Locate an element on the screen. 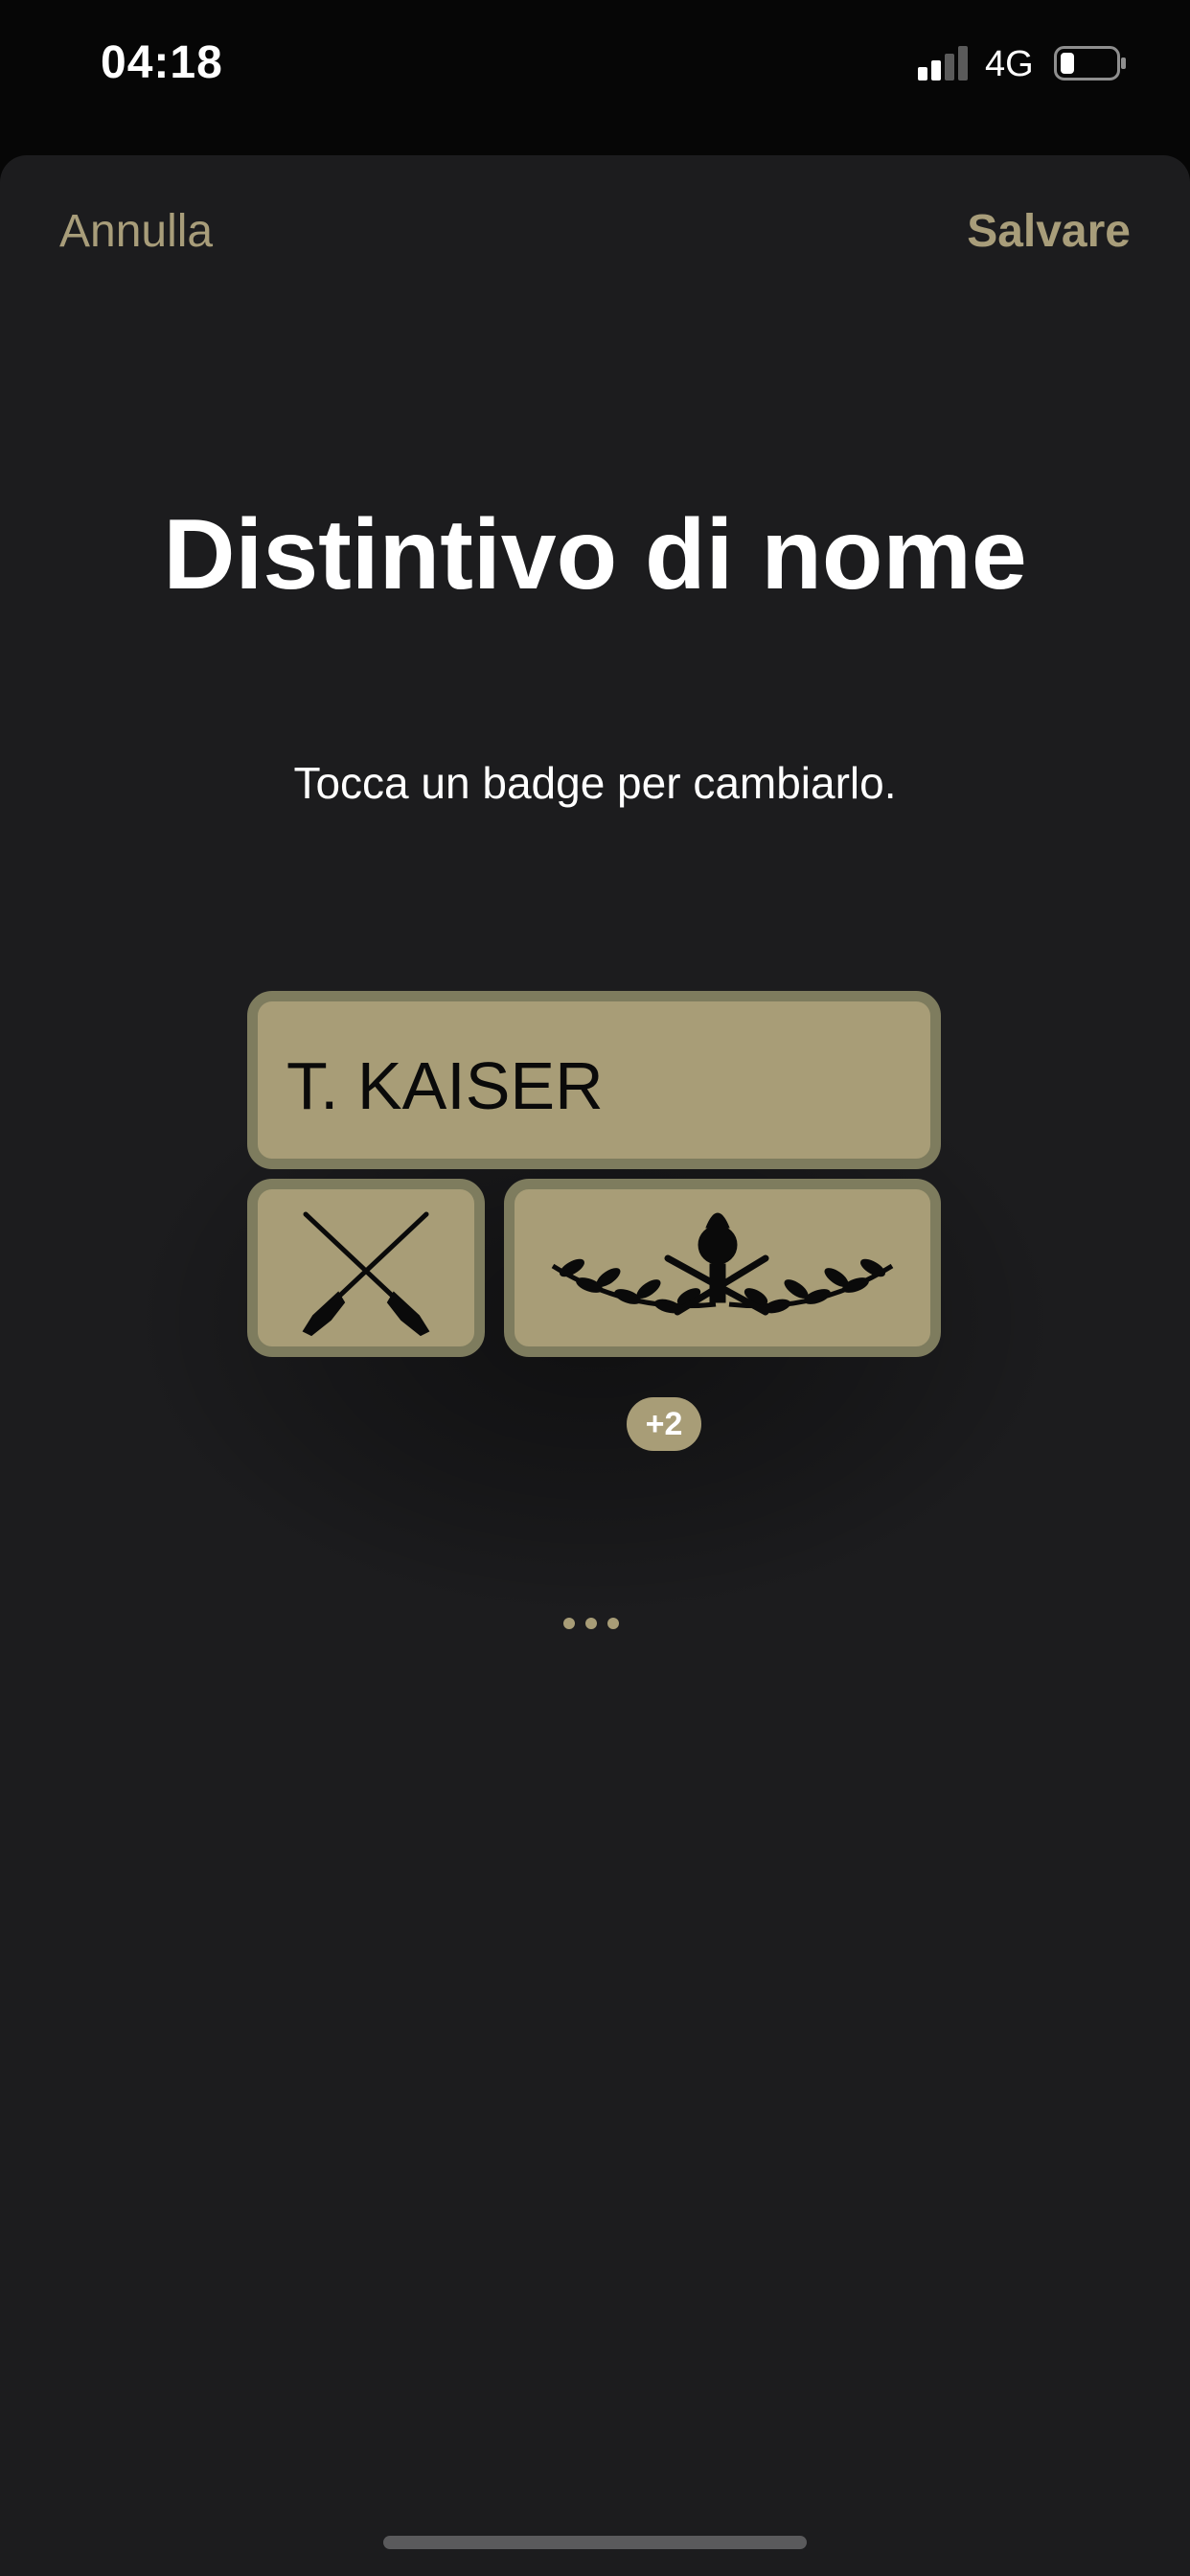  rifles-badge is located at coordinates (366, 1268).